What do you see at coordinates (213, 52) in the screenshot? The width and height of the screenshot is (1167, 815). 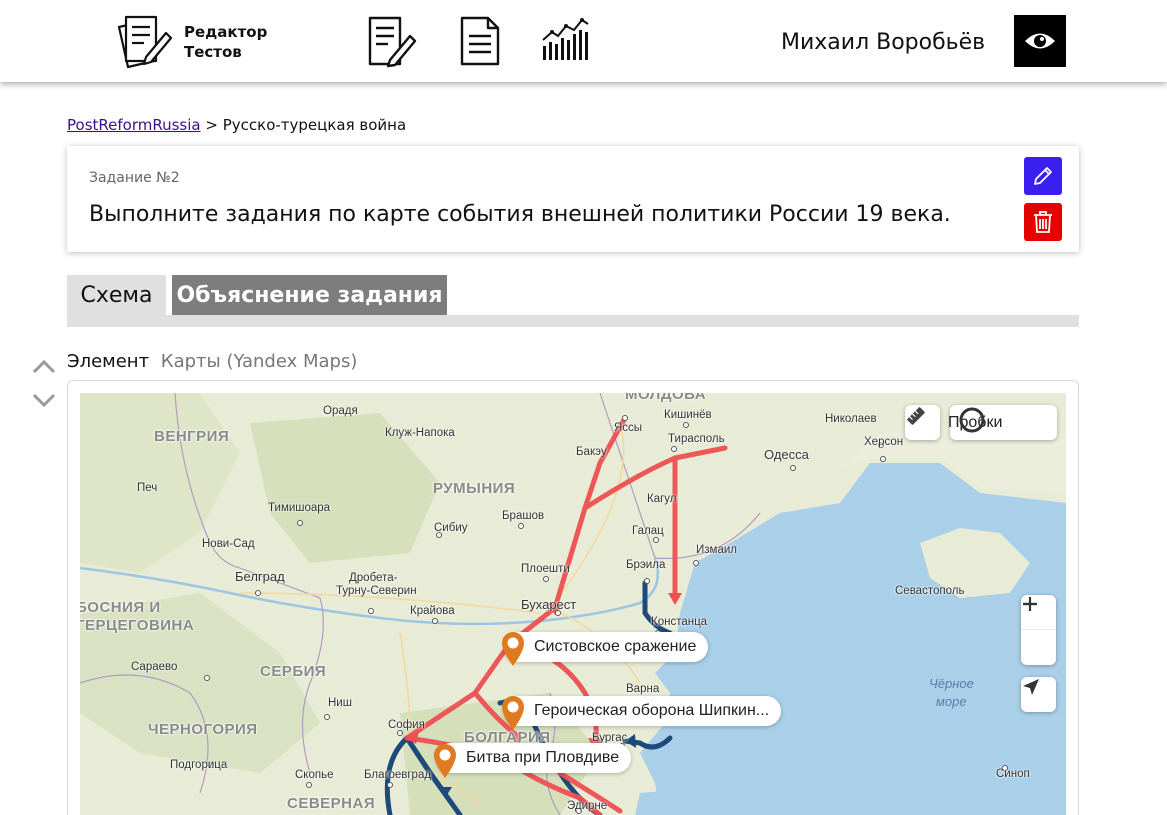 I see `logo-line2: Тестов` at bounding box center [213, 52].